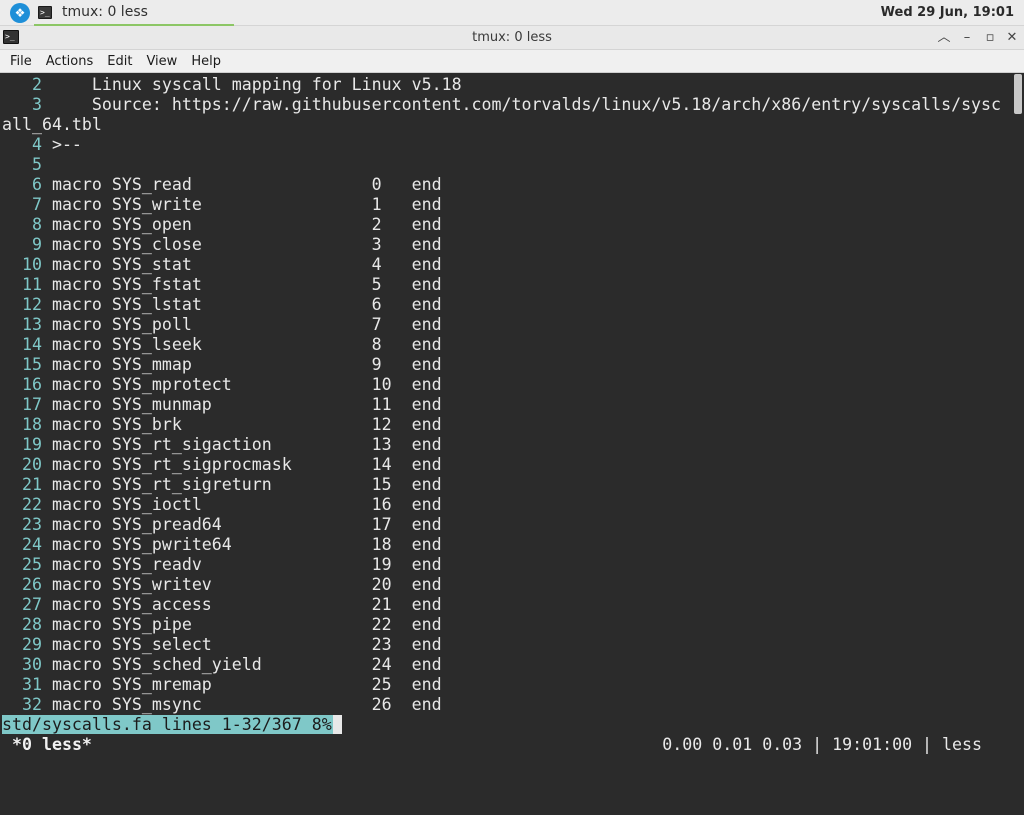 This screenshot has height=815, width=1024. I want to click on terminal-line: 32 macro SYS_msync 26 end, so click(506, 705).